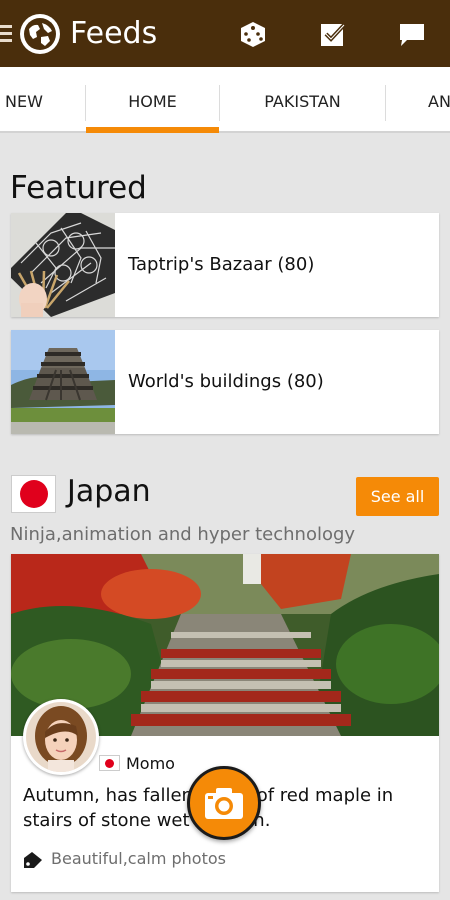  I want to click on camera-fab-button, so click(224, 803).